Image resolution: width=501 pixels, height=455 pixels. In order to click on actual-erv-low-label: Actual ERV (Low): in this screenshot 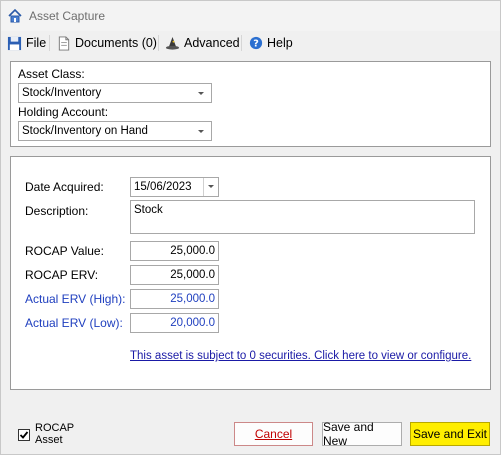, I will do `click(74, 323)`.